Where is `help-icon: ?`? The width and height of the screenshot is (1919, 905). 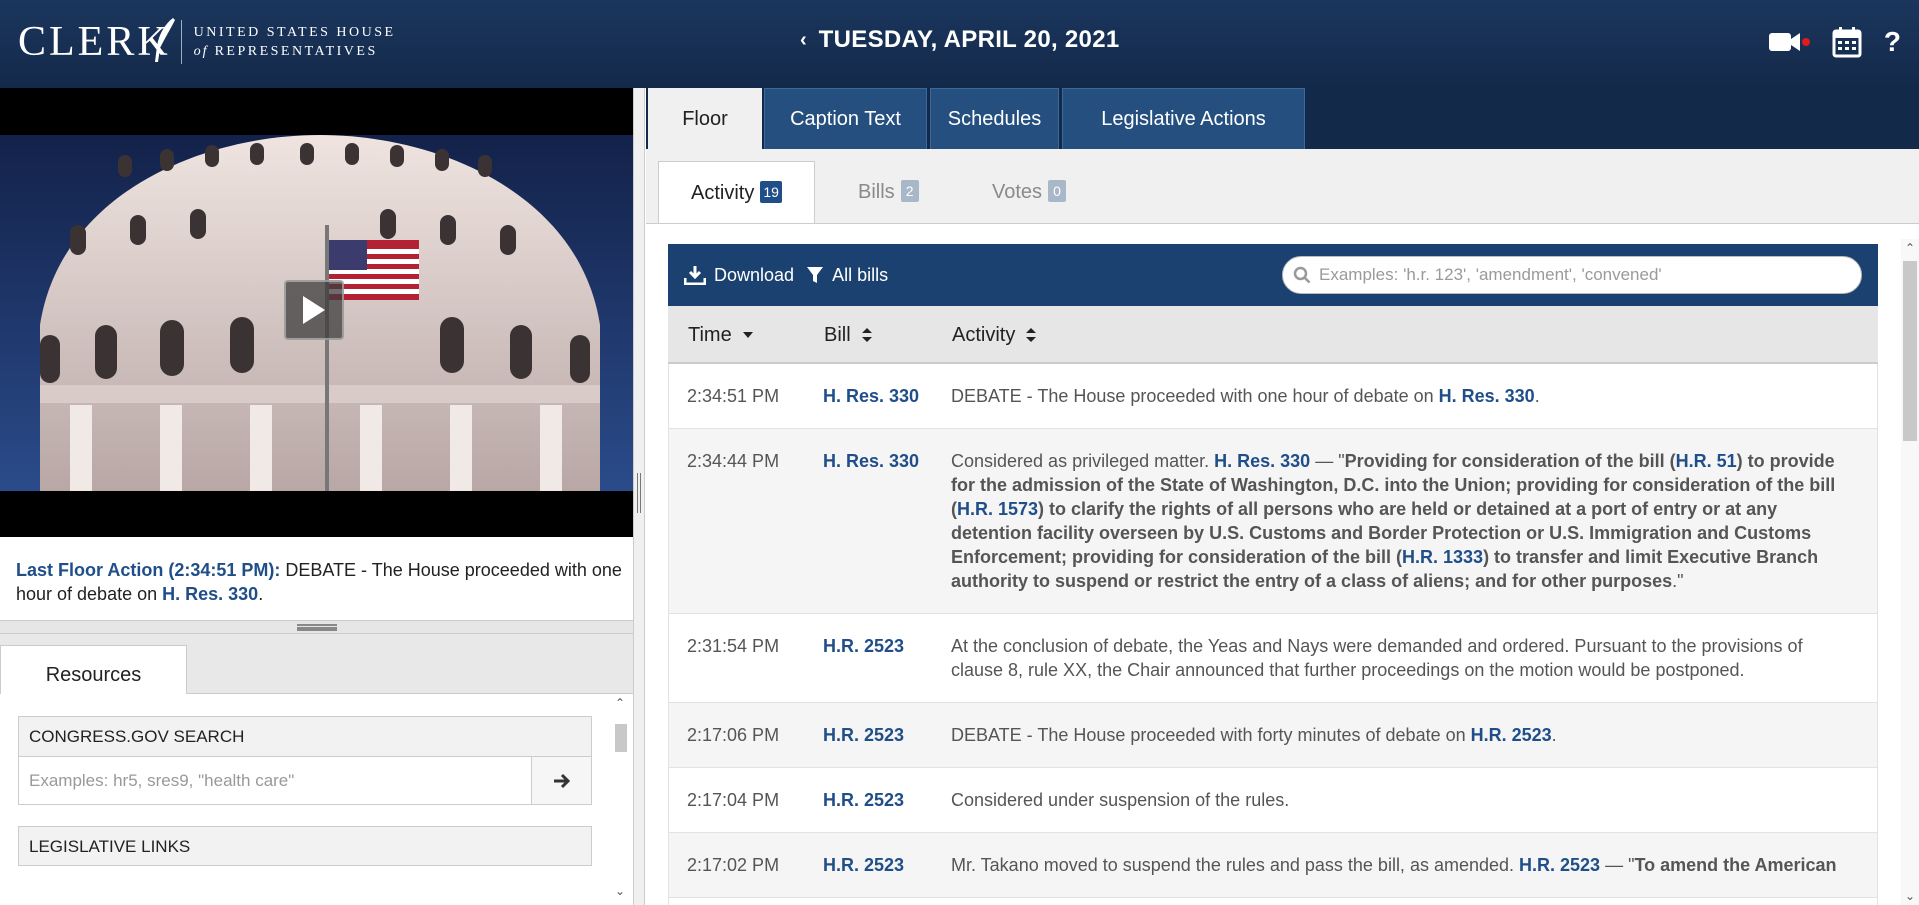 help-icon: ? is located at coordinates (1892, 42).